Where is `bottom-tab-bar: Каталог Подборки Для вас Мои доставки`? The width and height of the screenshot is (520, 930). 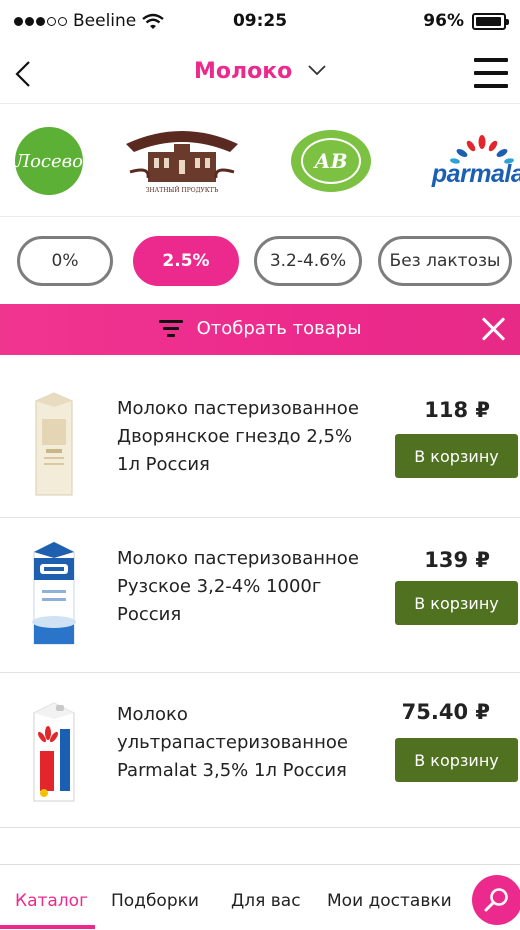
bottom-tab-bar: Каталог Подборки Для вас Мои доставки is located at coordinates (260, 897).